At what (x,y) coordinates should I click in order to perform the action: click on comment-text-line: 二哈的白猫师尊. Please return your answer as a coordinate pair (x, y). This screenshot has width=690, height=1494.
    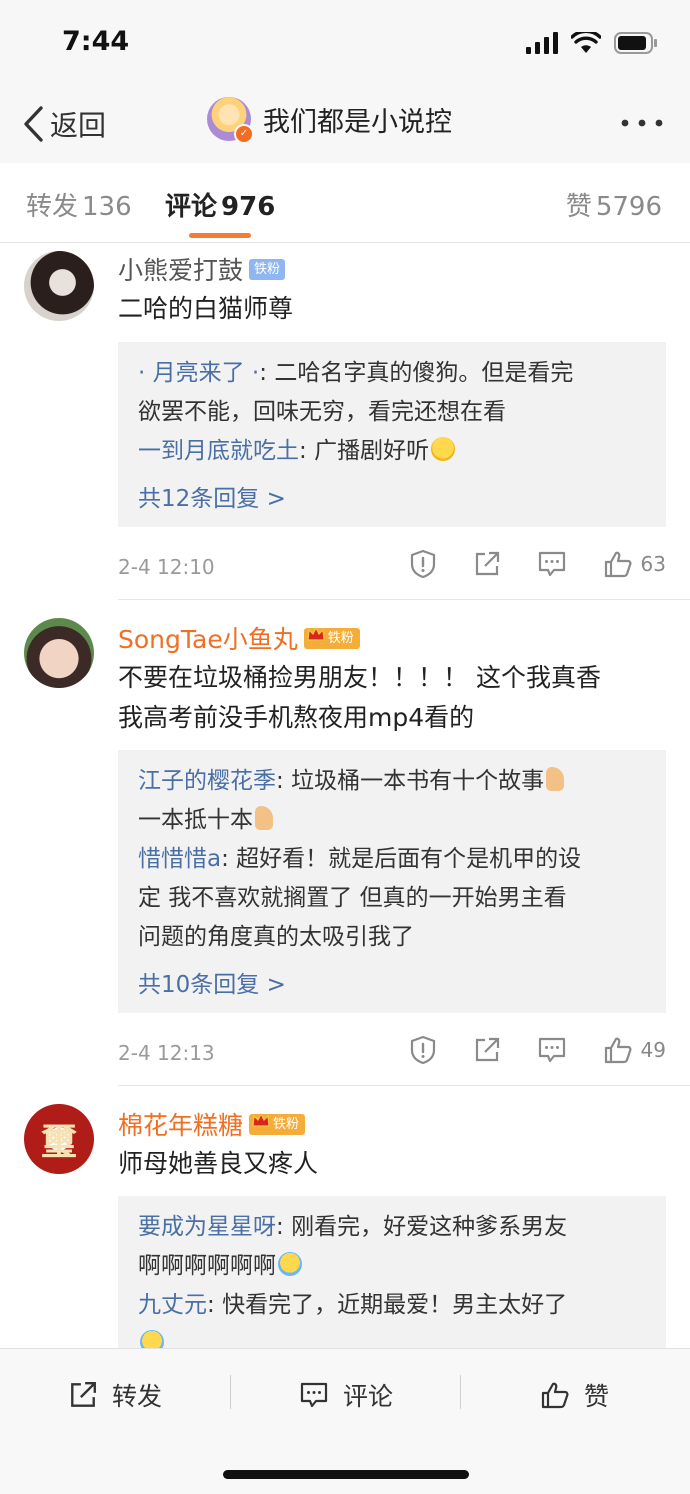
    Looking at the image, I should click on (206, 308).